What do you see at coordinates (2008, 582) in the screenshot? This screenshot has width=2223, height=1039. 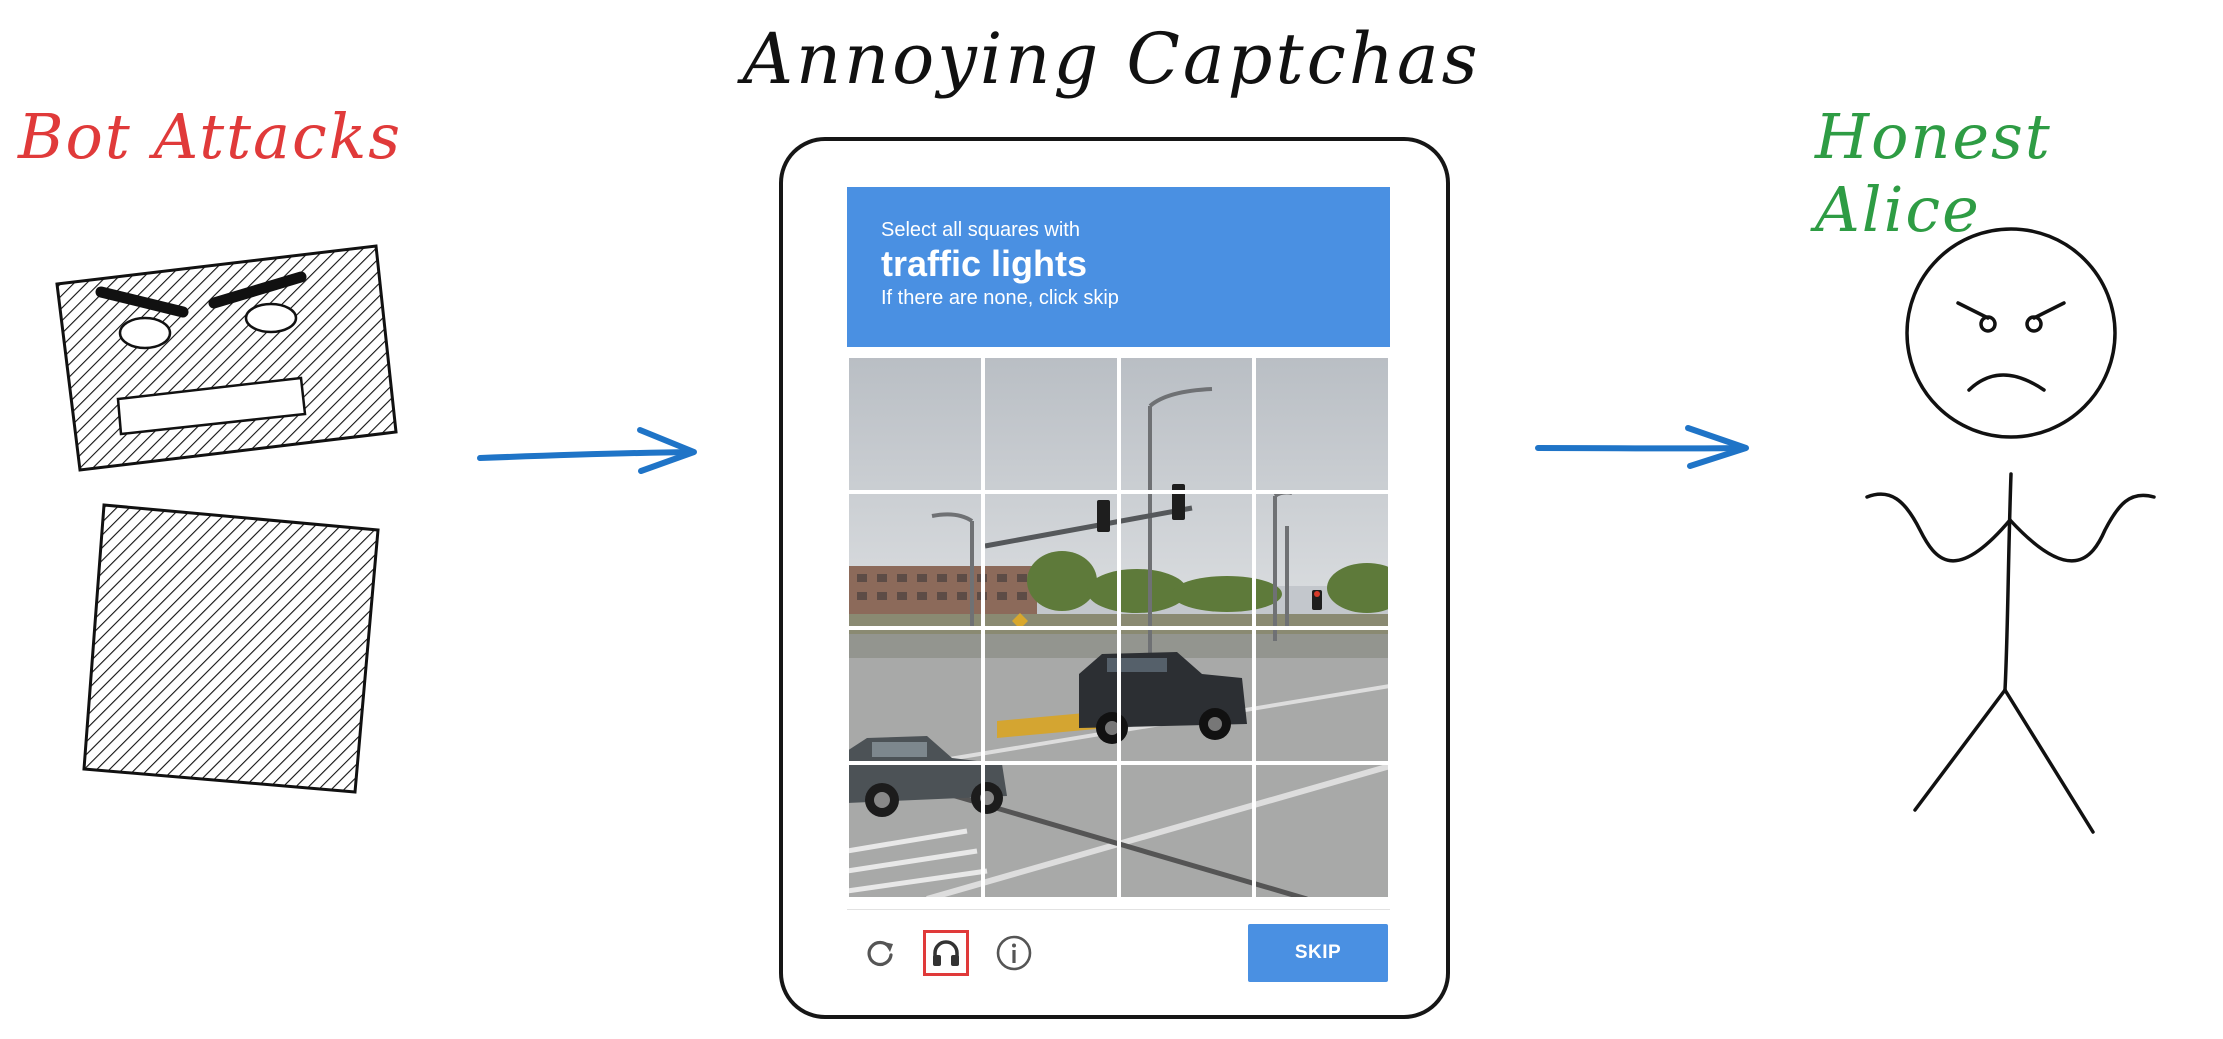 I see `alice-torso` at bounding box center [2008, 582].